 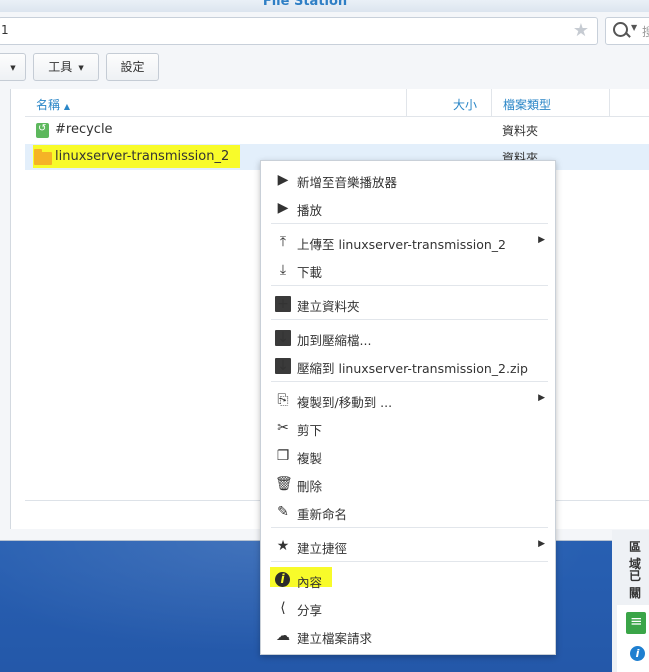 I want to click on file-name: linuxserver-transmission_2, so click(x=142, y=156).